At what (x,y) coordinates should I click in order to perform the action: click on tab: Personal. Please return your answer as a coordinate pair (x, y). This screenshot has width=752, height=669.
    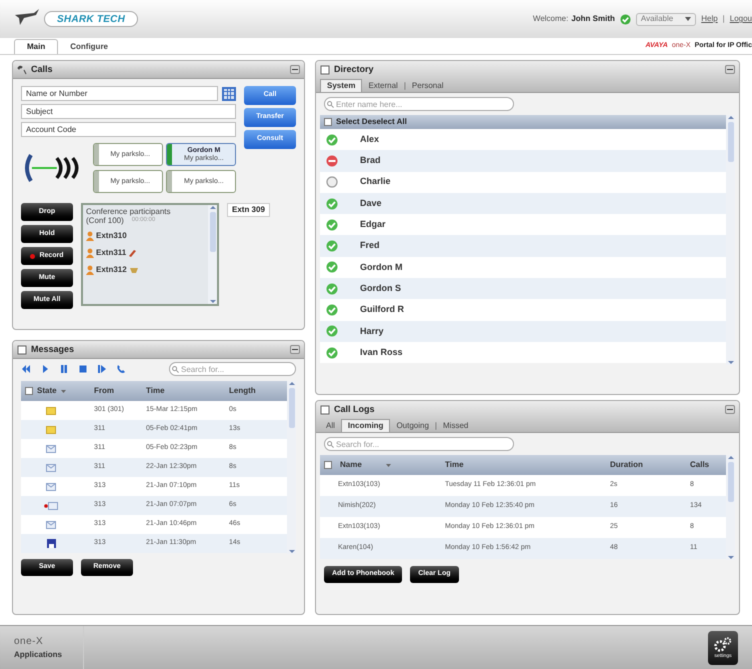
    Looking at the image, I should click on (428, 85).